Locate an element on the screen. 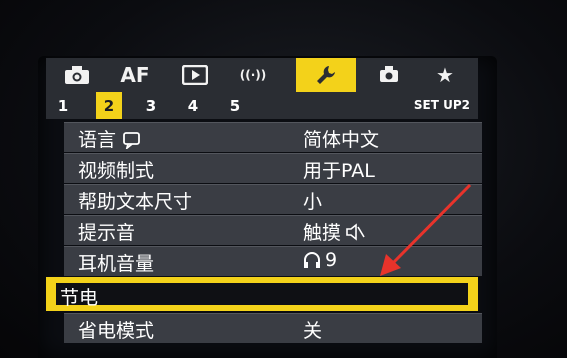 The height and width of the screenshot is (358, 567). annotation-arrow is located at coordinates (426, 229).